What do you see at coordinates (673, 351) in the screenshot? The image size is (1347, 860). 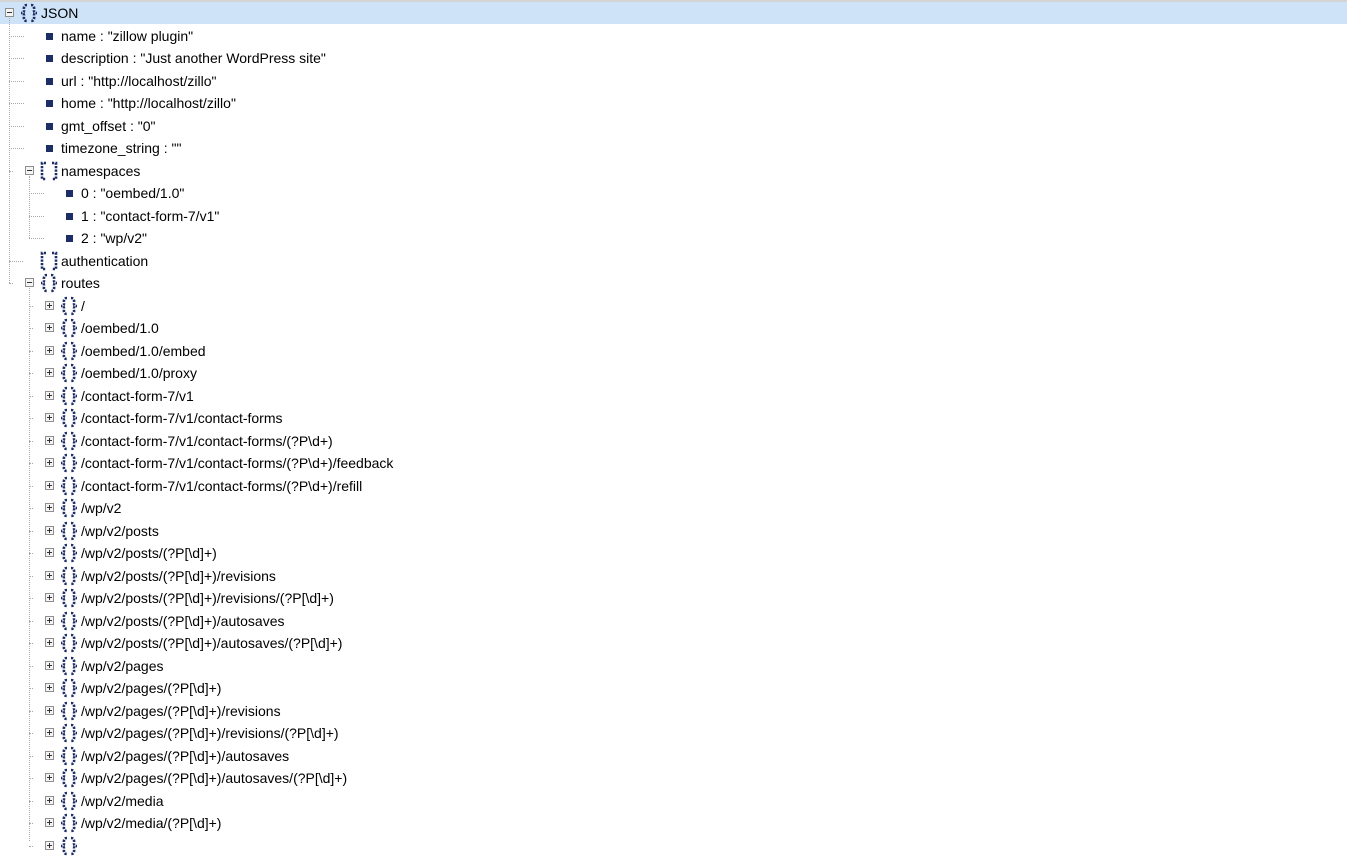 I see `tree-row: /oembed/1.0/embed` at bounding box center [673, 351].